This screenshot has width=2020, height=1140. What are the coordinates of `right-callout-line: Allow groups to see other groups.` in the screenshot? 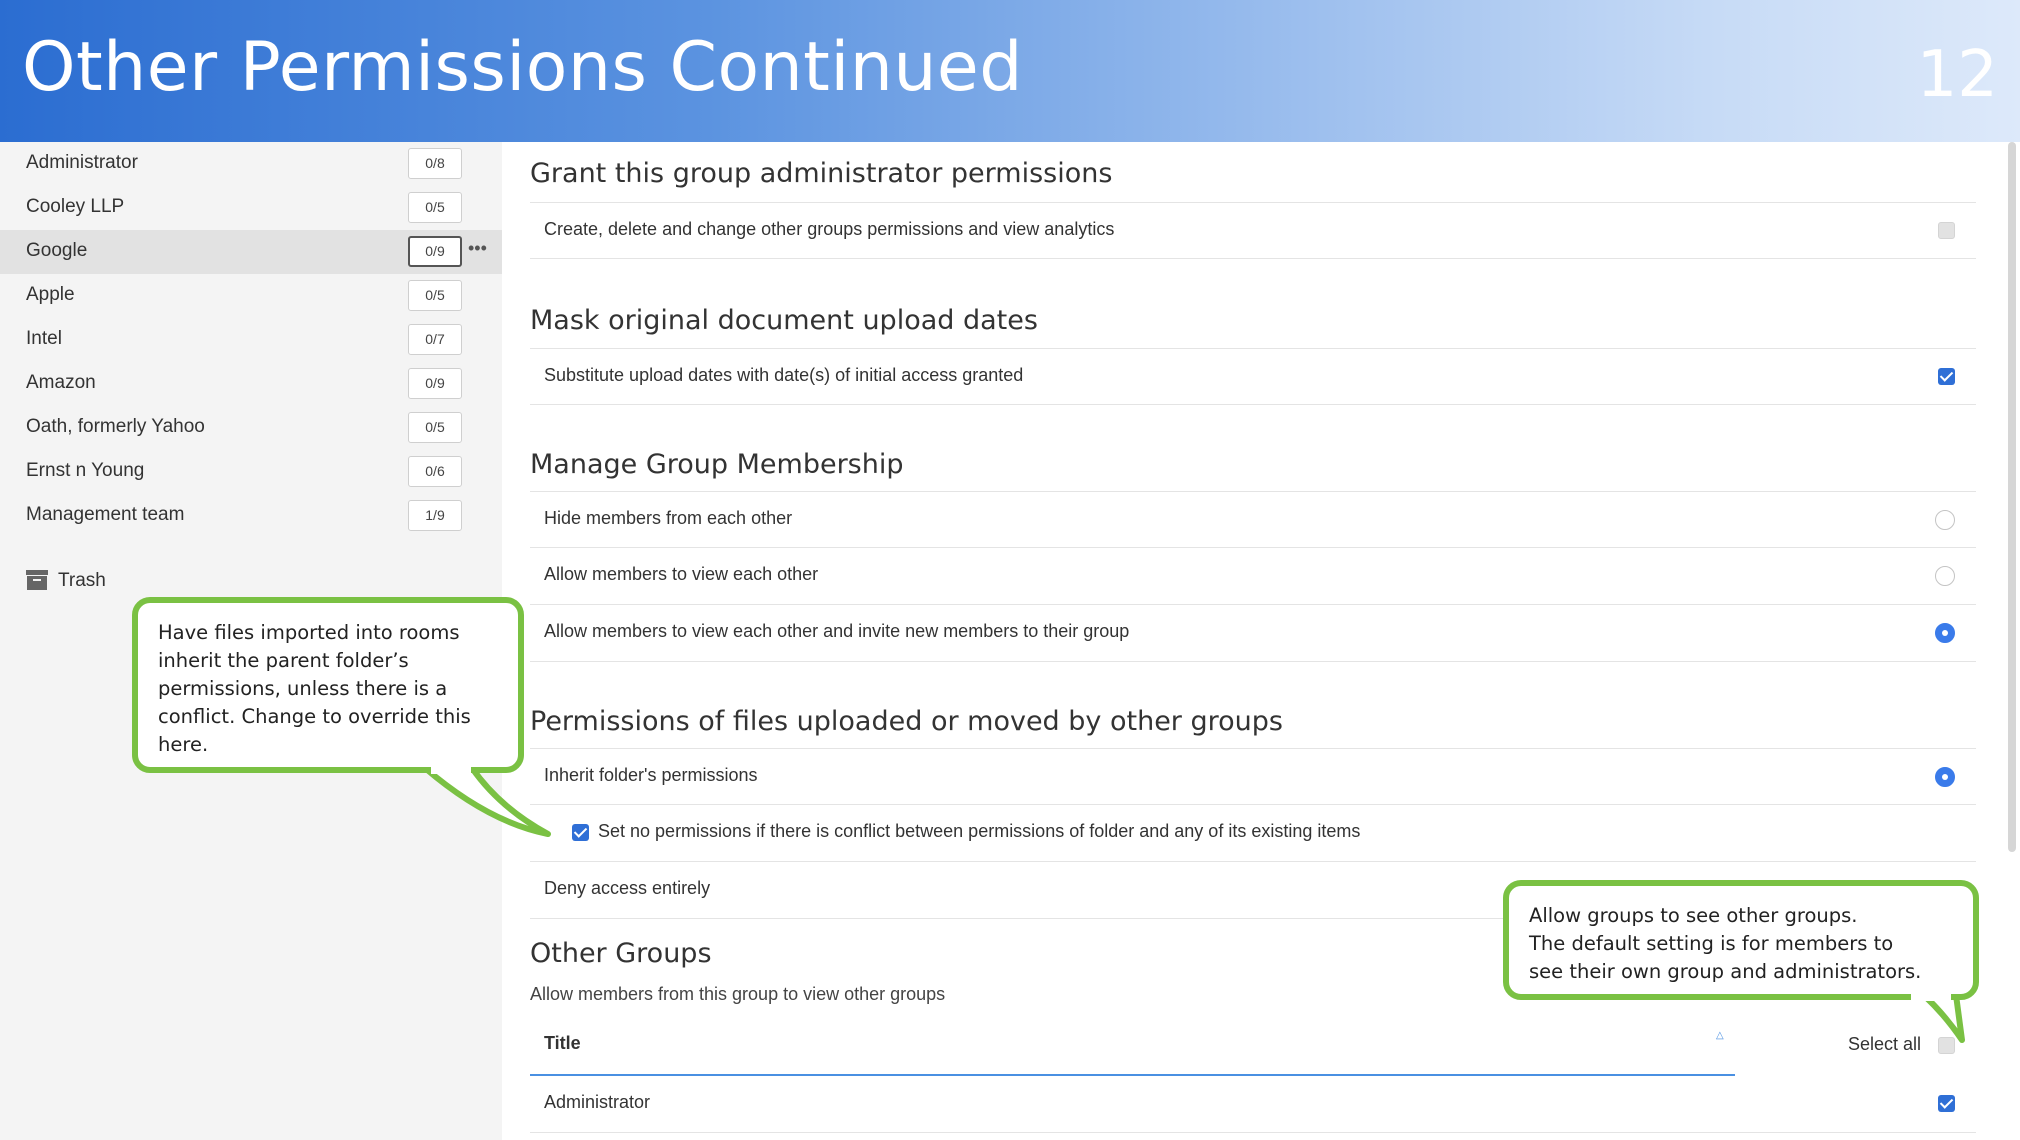 It's located at (1693, 915).